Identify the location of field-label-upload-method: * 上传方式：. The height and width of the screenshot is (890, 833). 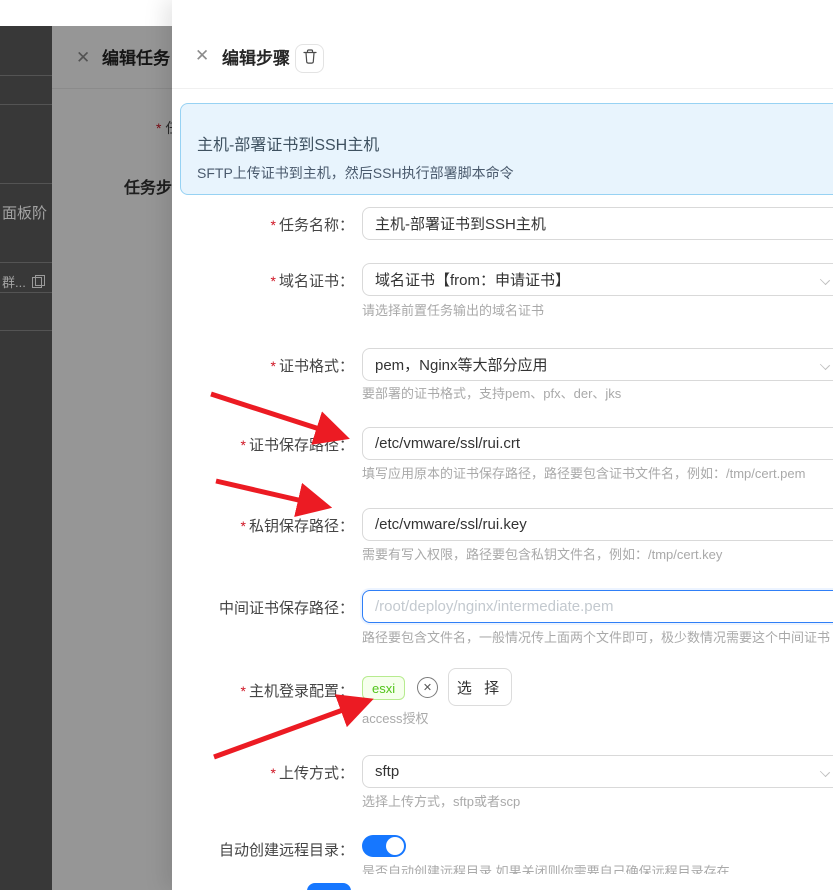
(312, 773).